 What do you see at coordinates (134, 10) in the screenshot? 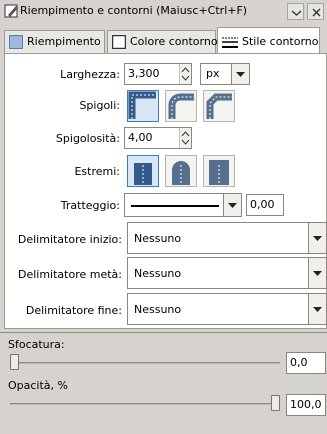
I see `window-title: Riempimento e contorni (Maiusc+Ctrl+F)` at bounding box center [134, 10].